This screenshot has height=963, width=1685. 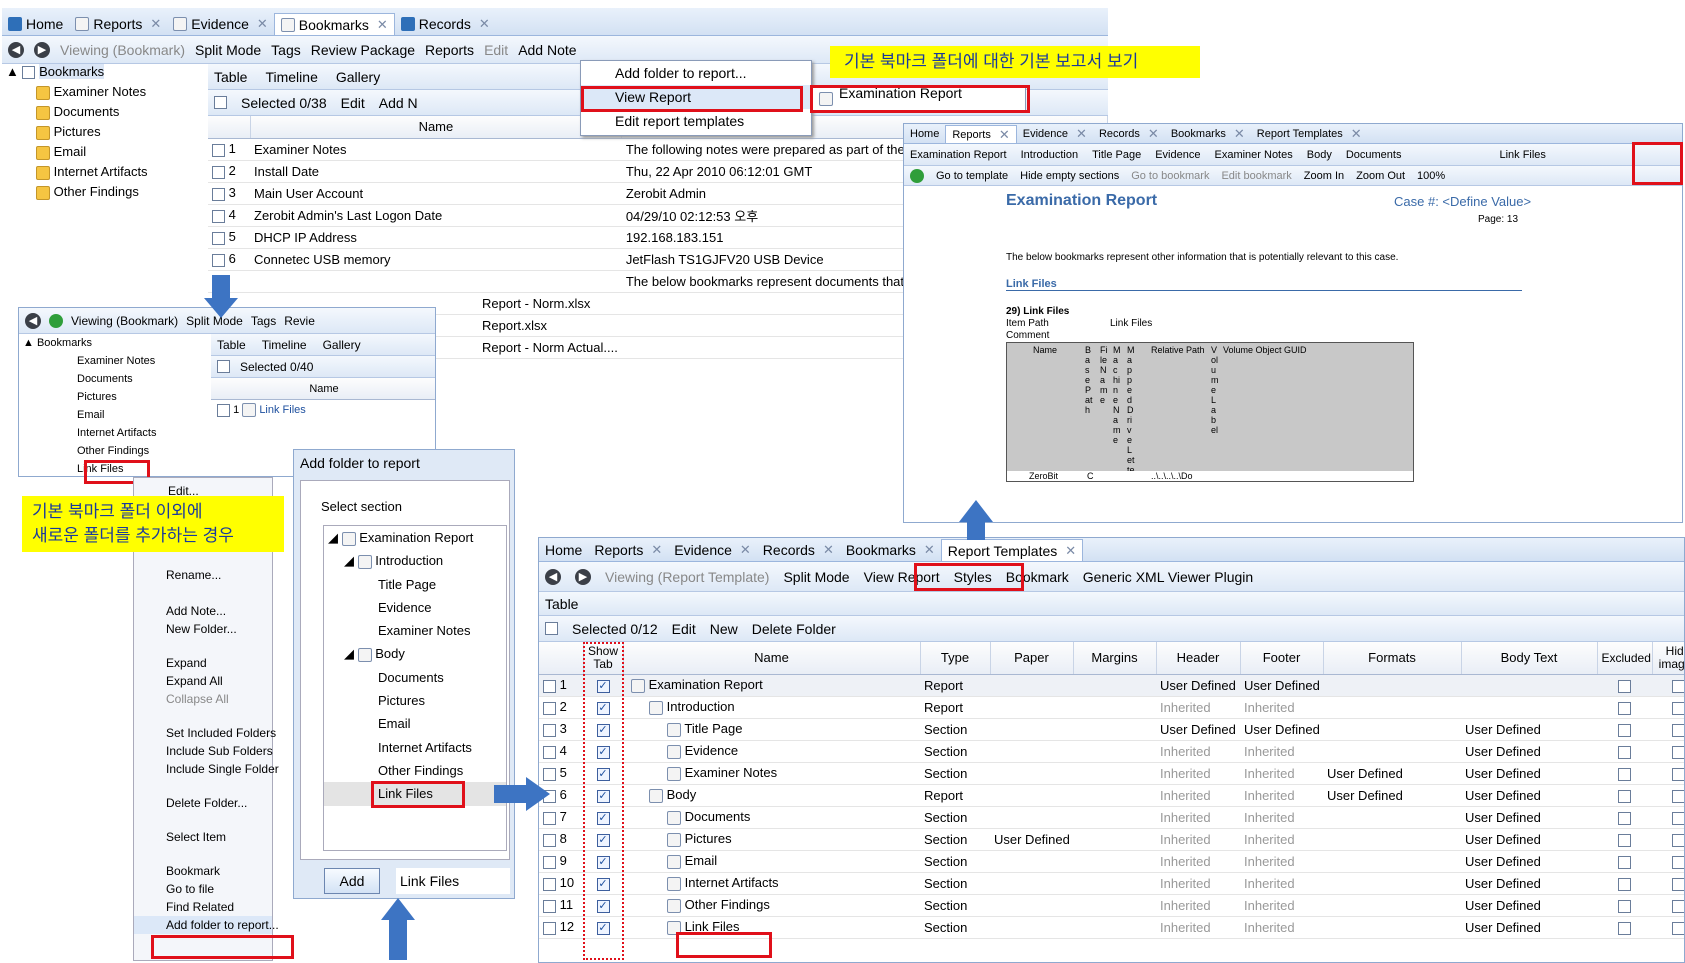 What do you see at coordinates (228, 50) in the screenshot?
I see `split-mode-button: Split Mode` at bounding box center [228, 50].